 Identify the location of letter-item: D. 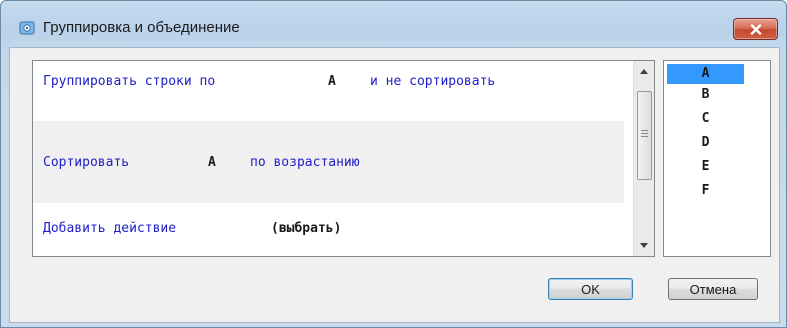
(705, 143).